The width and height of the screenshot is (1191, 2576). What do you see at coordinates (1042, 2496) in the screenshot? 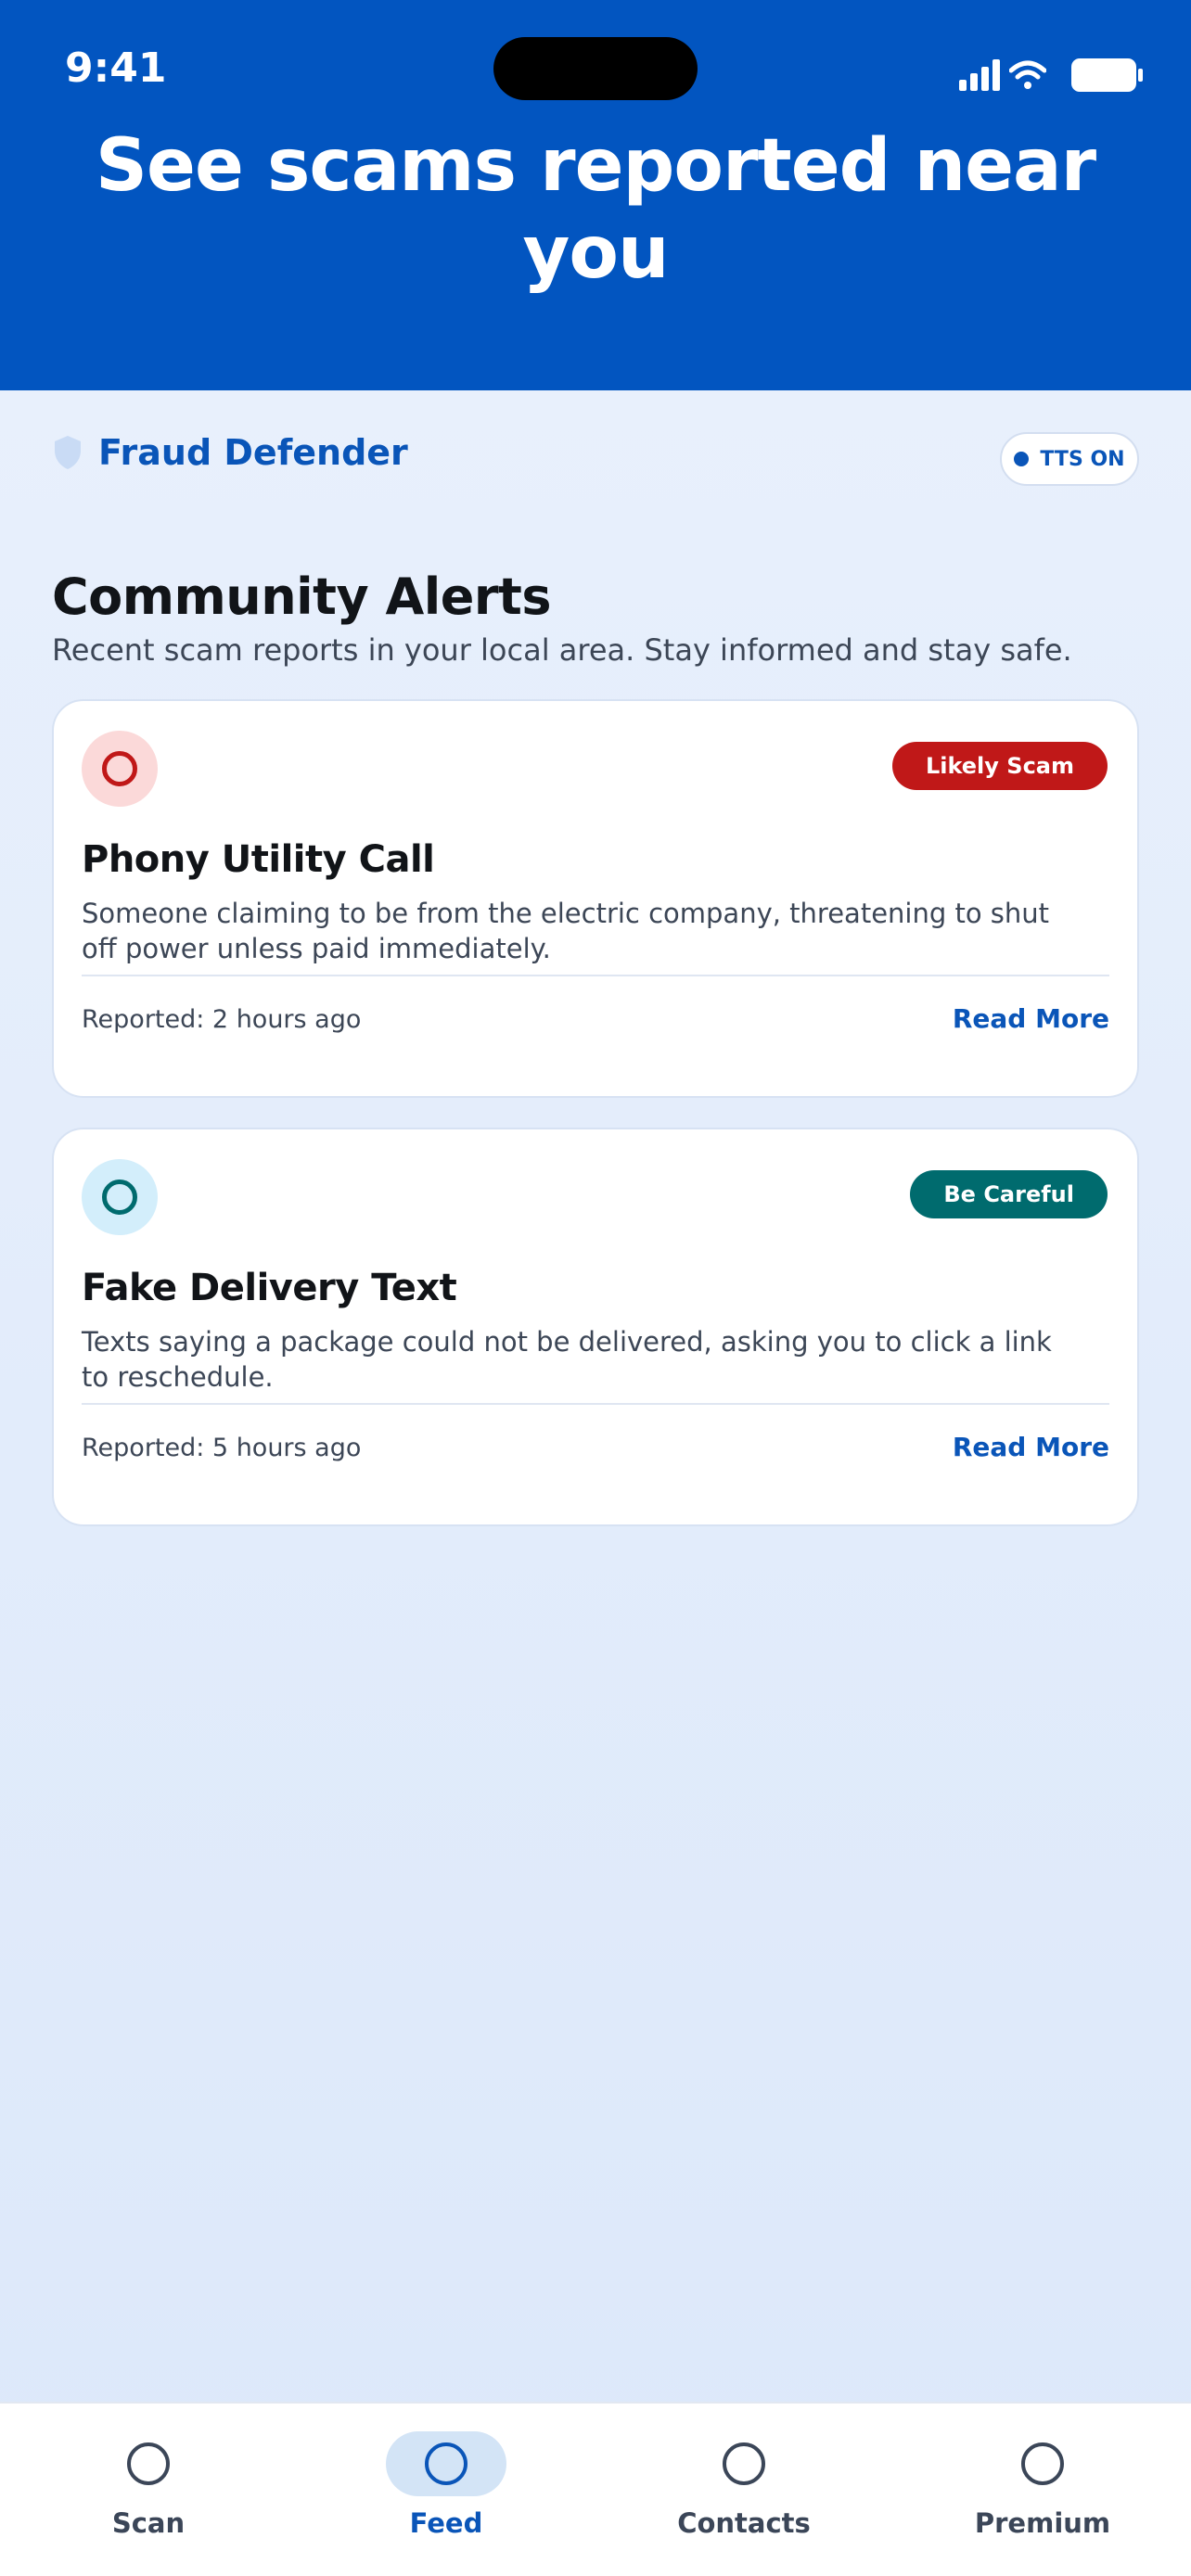
I see `tab-premium: Premium` at bounding box center [1042, 2496].